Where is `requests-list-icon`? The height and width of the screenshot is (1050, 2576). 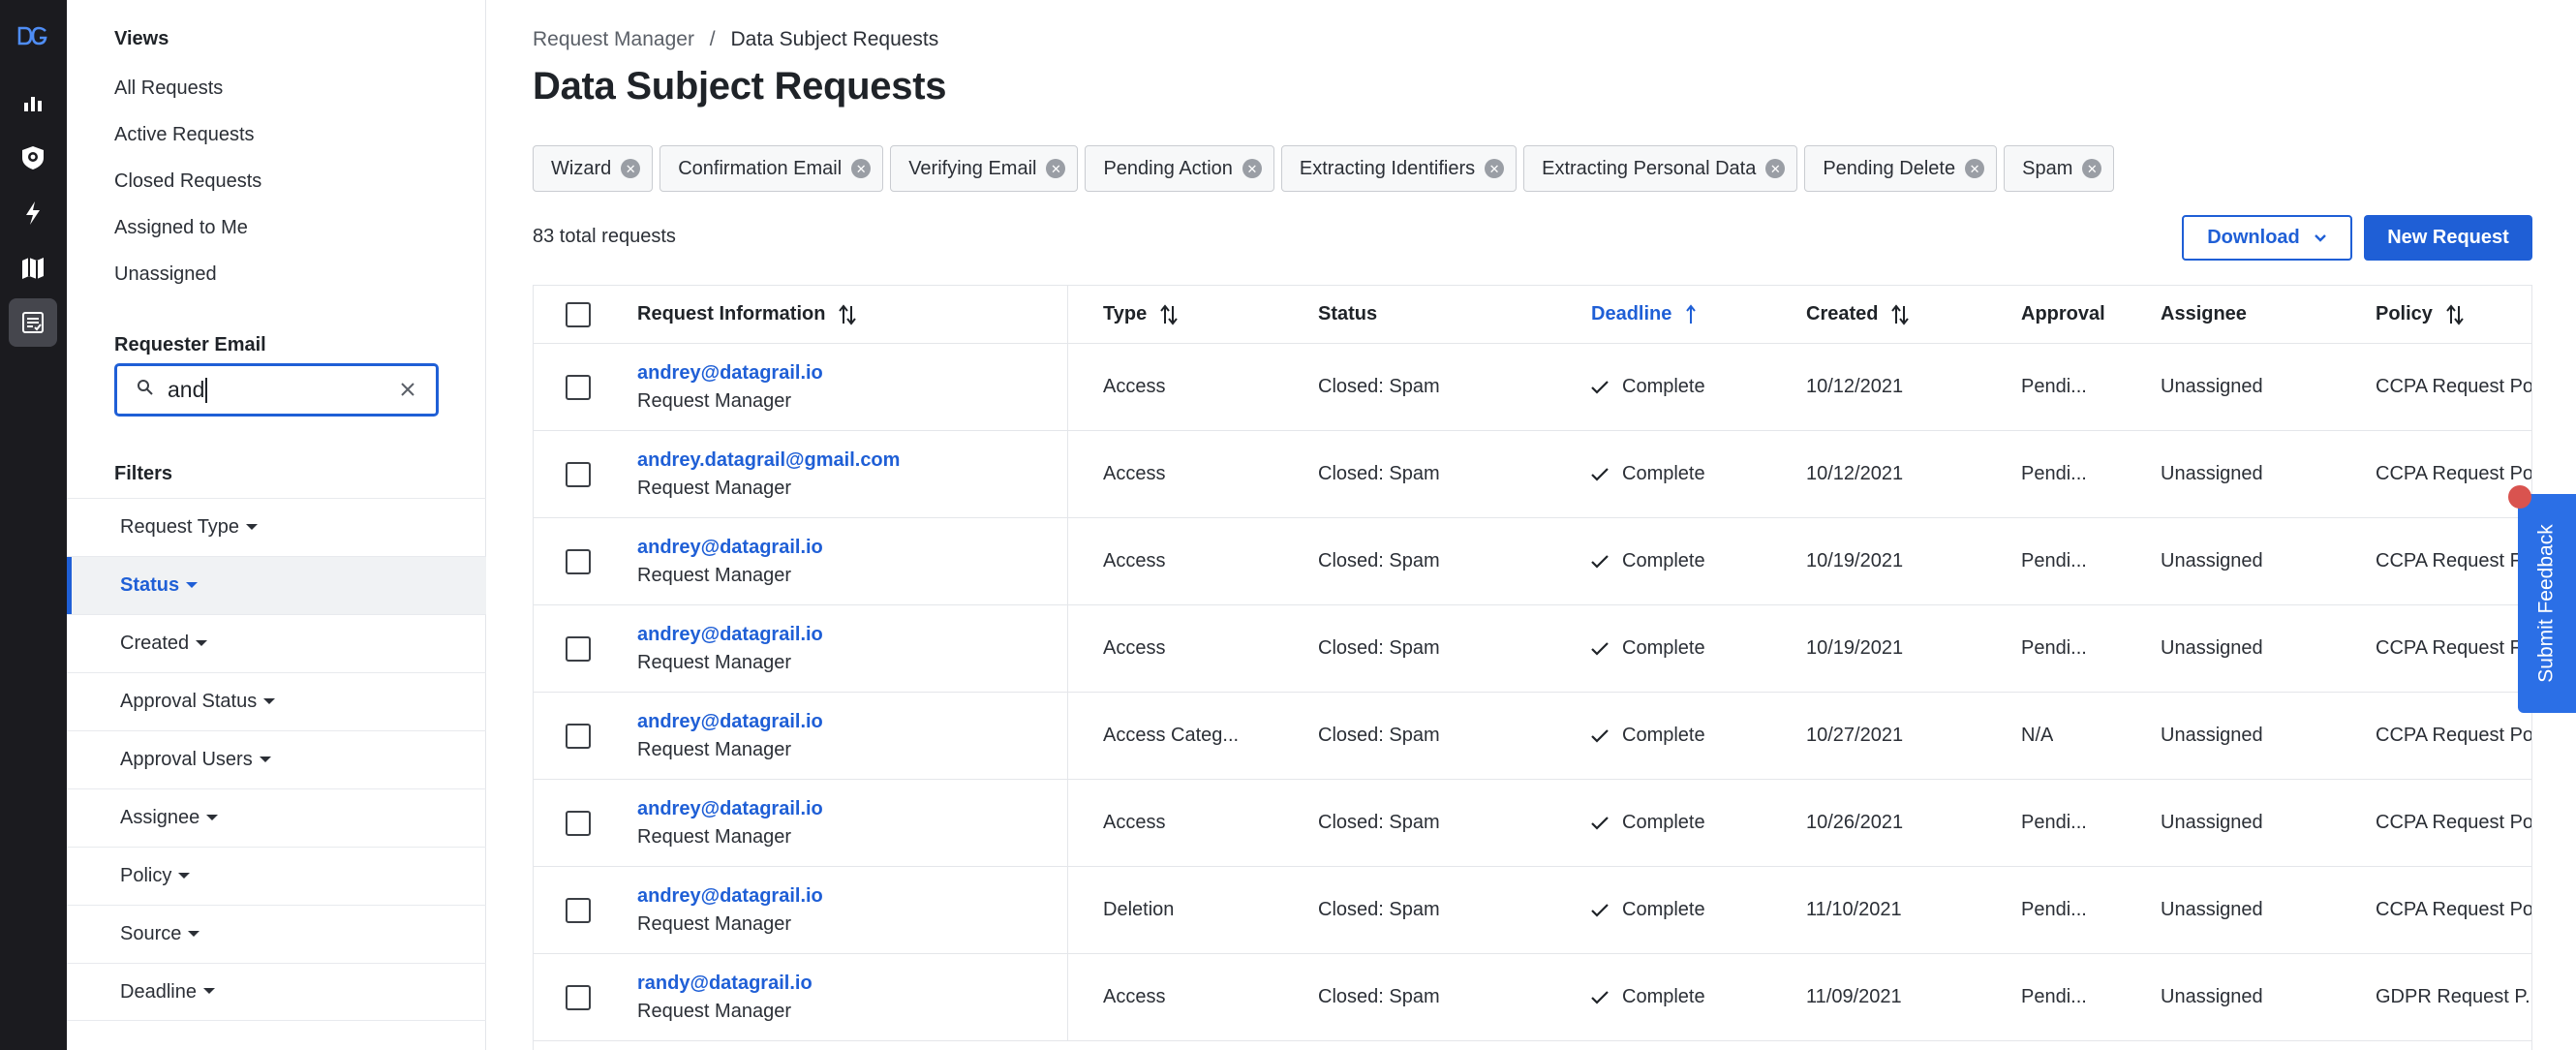 requests-list-icon is located at coordinates (33, 322).